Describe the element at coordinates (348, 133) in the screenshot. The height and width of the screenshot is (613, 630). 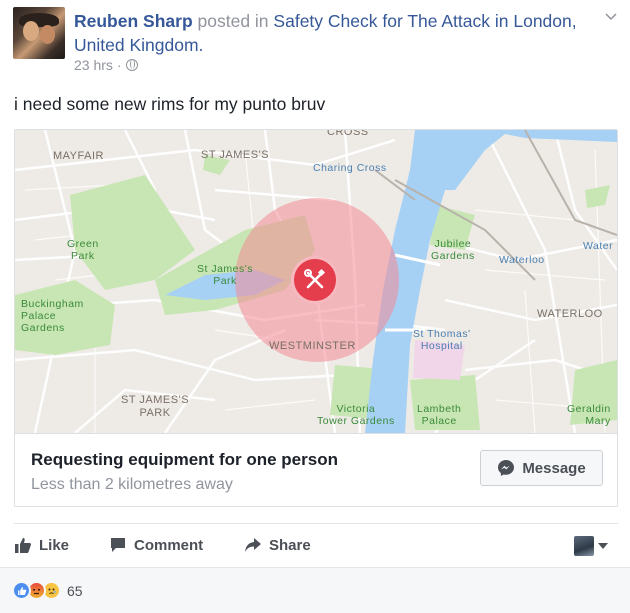
I see `map-label-cross: CROSS` at that location.